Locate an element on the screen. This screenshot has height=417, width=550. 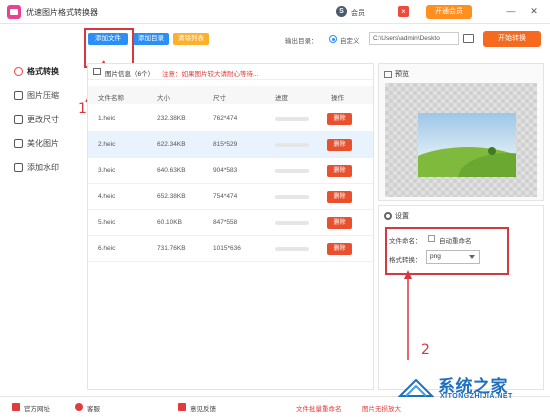
settings-title: 设置 is located at coordinates (402, 216).